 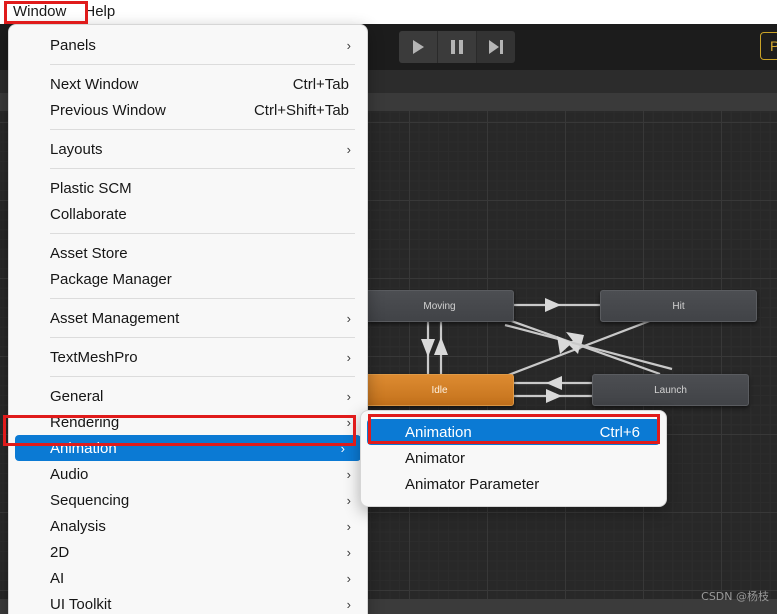 I want to click on menu-item-label: Collaborate, so click(x=88, y=214).